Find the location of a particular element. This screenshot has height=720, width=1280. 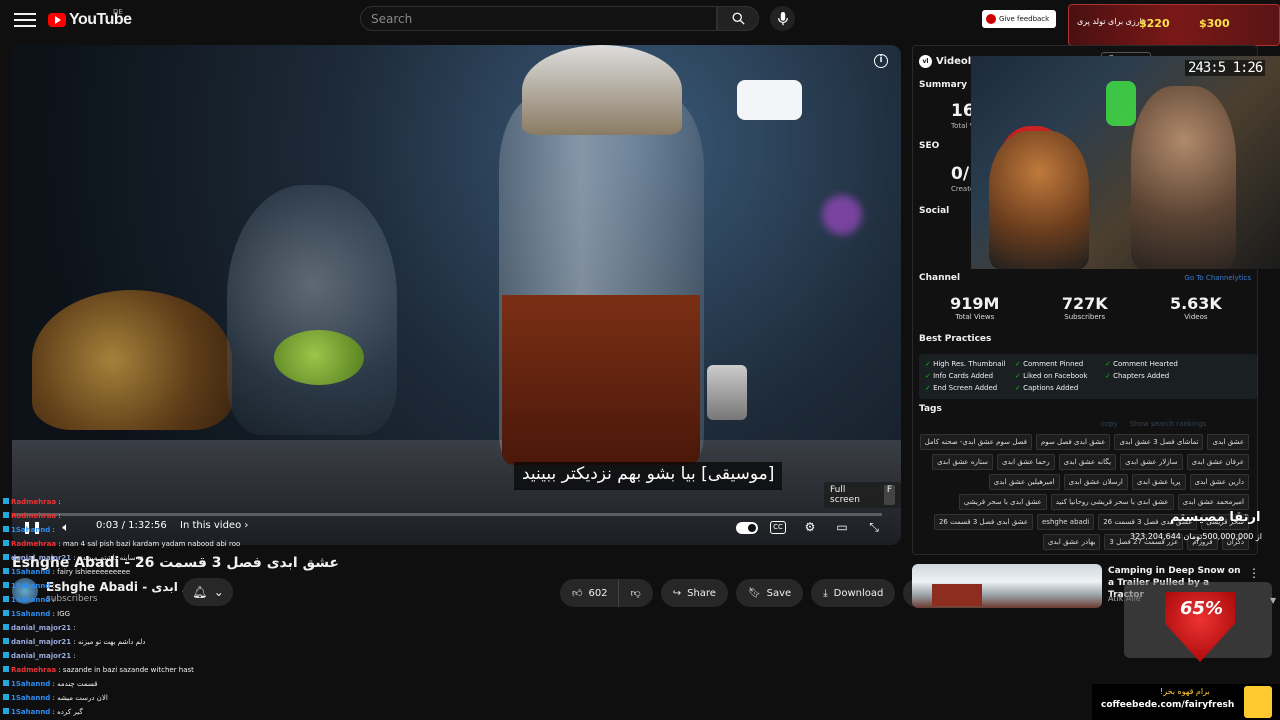

tag-chip: عشق ابدی با سحر قریشی is located at coordinates (1002, 502).